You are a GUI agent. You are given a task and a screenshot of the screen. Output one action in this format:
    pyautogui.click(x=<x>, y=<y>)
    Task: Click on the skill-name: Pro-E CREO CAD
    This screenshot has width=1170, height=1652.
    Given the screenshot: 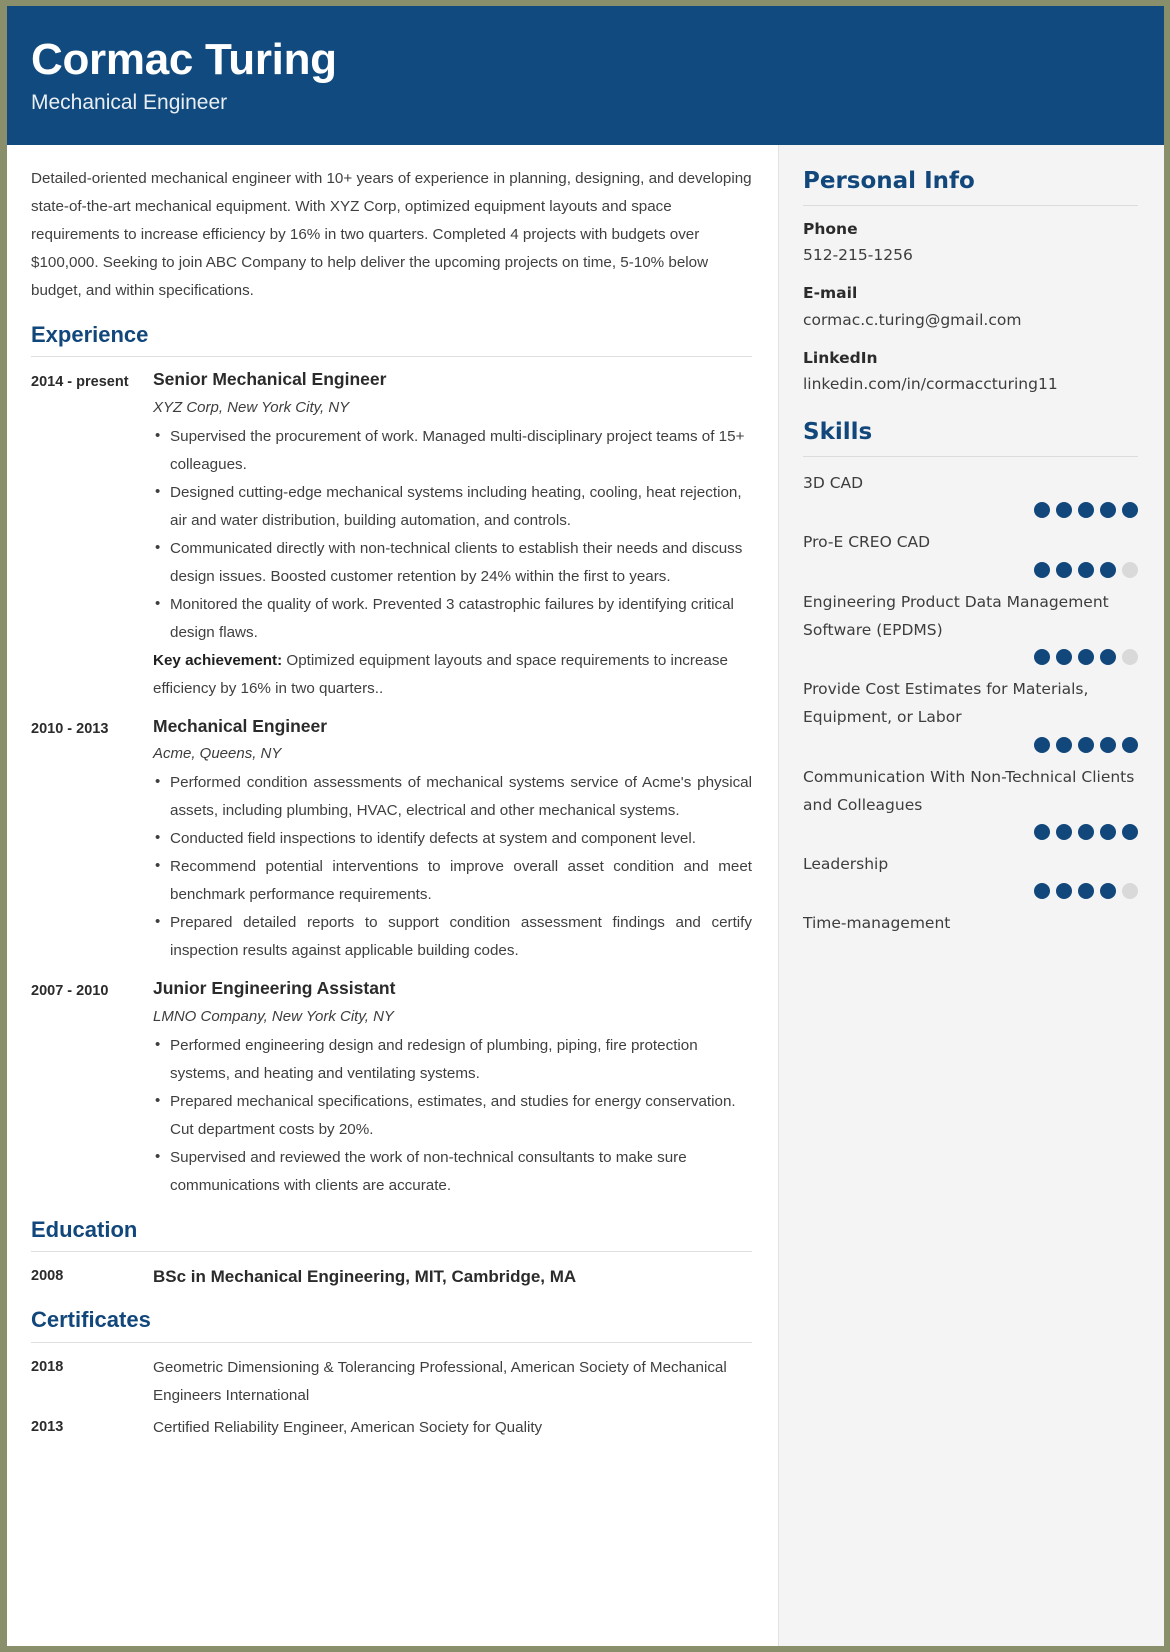 What is the action you would take?
    pyautogui.click(x=867, y=542)
    